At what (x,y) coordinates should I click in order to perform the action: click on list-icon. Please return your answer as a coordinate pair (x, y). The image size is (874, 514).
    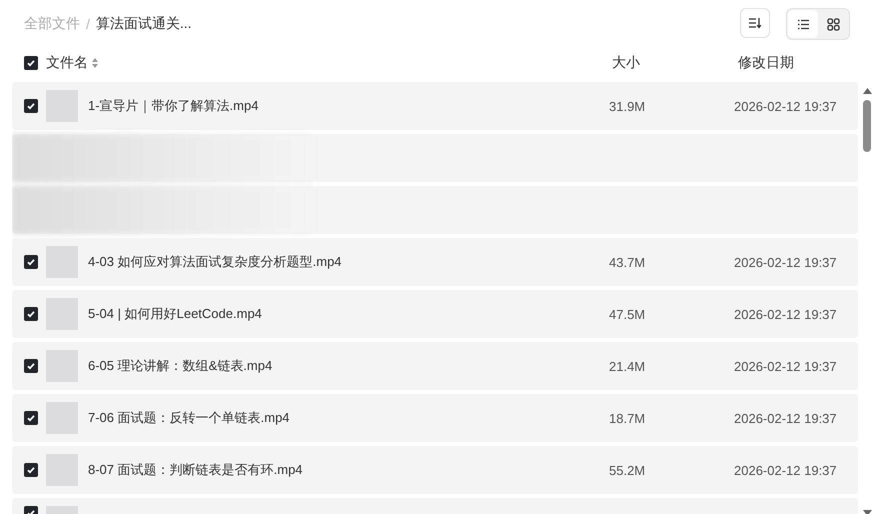
    Looking at the image, I should click on (803, 24).